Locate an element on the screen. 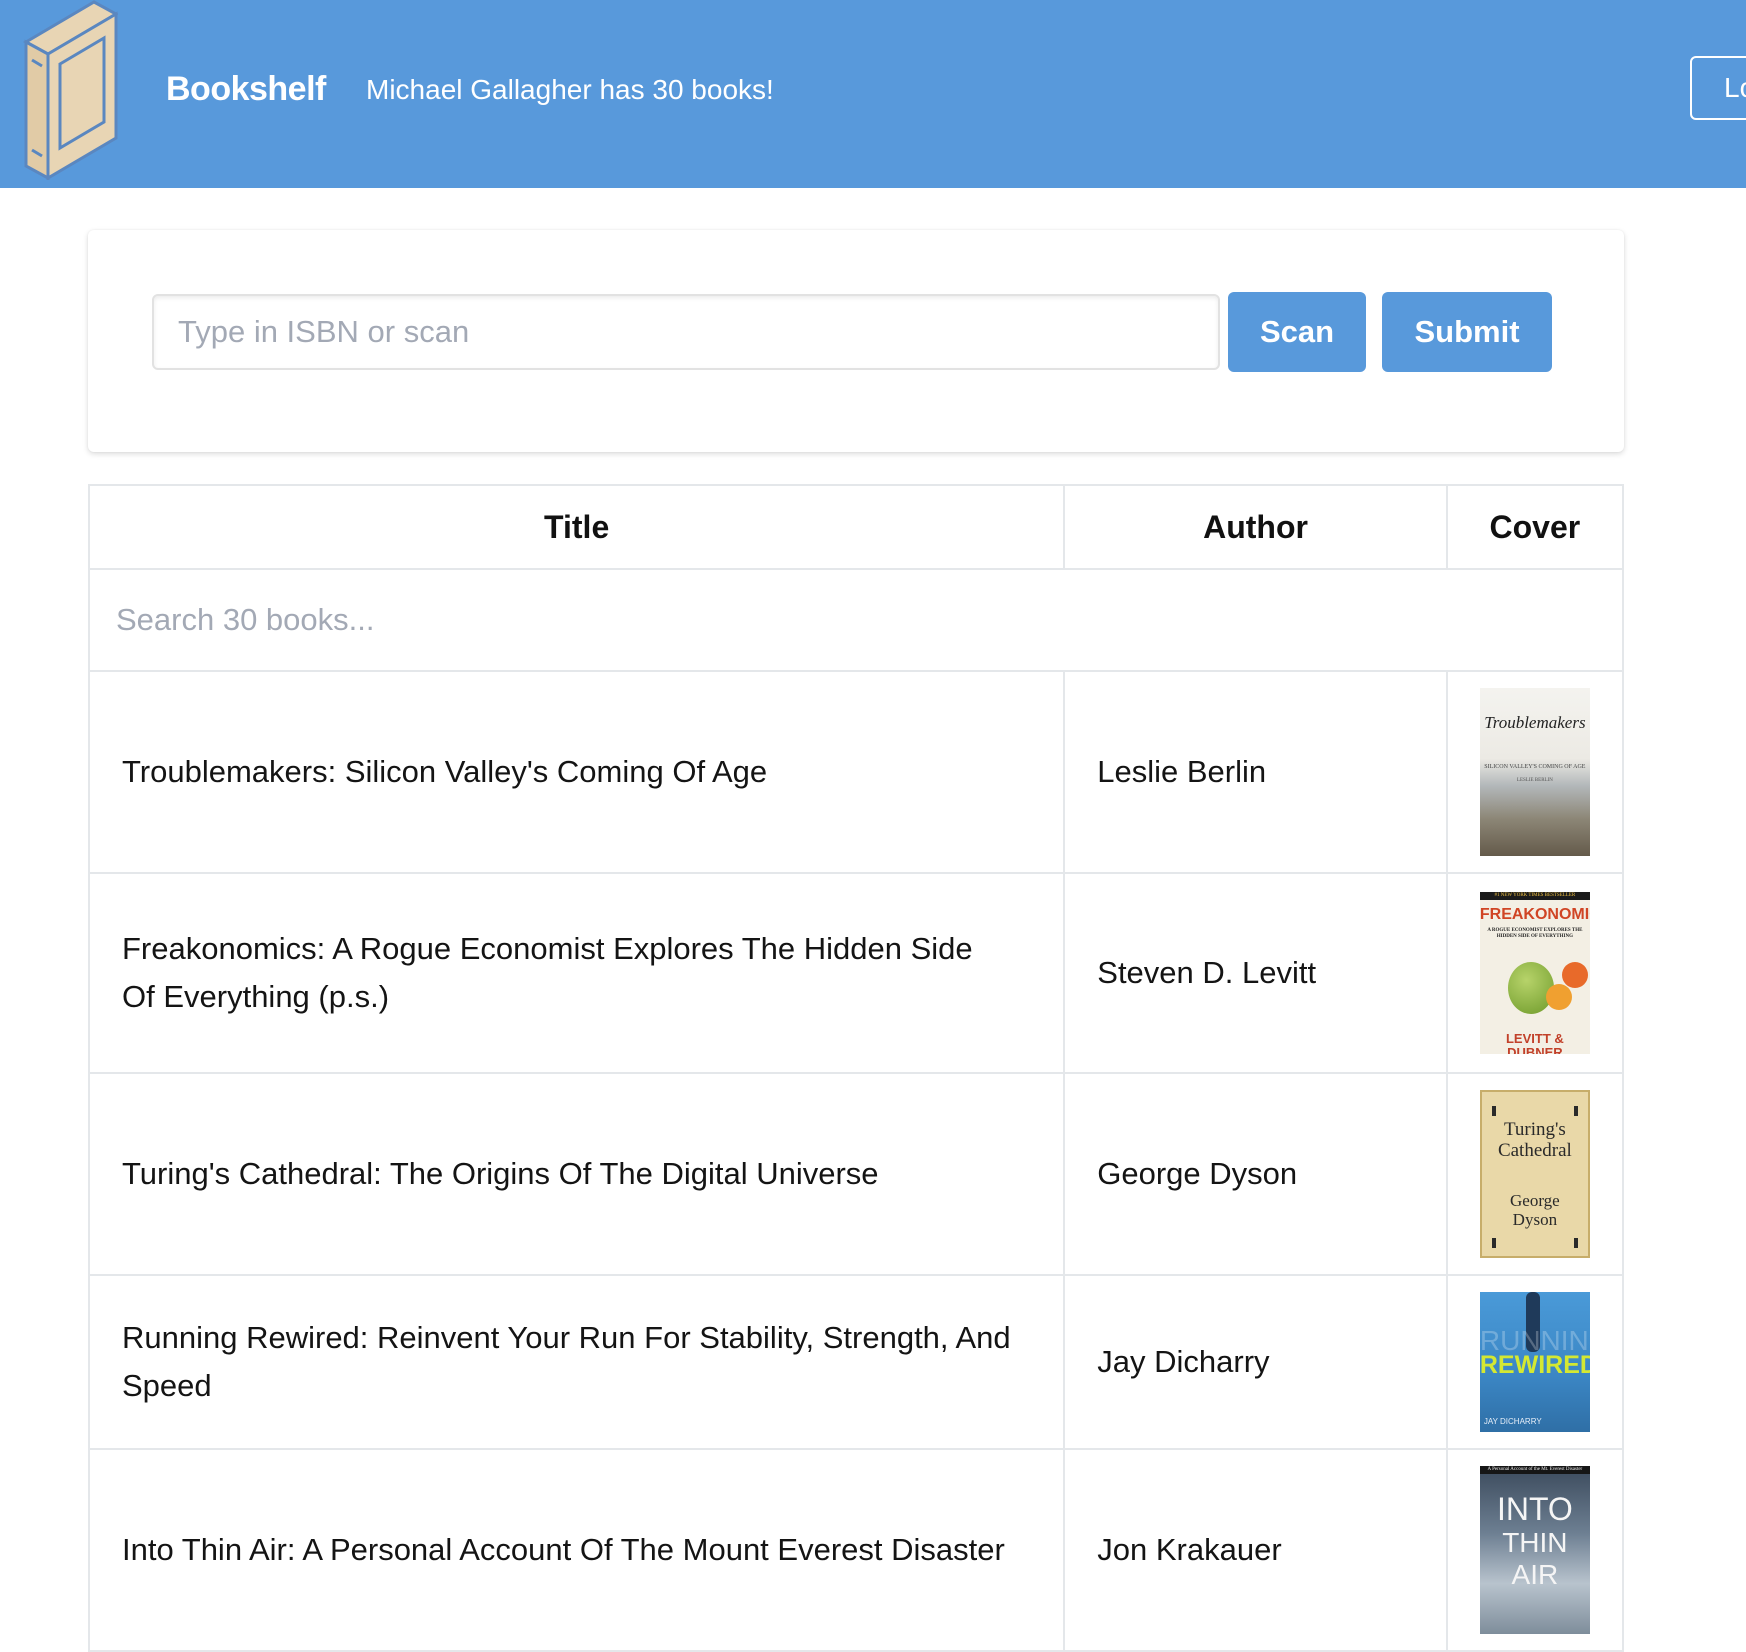 This screenshot has width=1746, height=1652. column-header-author: Author is located at coordinates (1255, 527).